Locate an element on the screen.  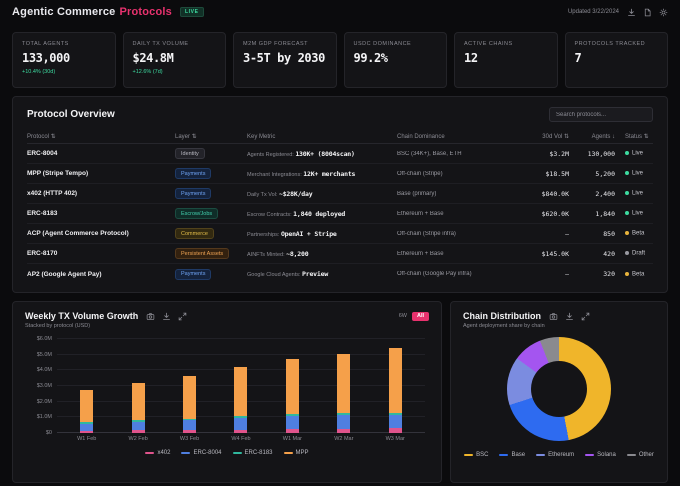
chain-dominance-cell: Off-chain (Google Pay infra) is located at coordinates (434, 274).